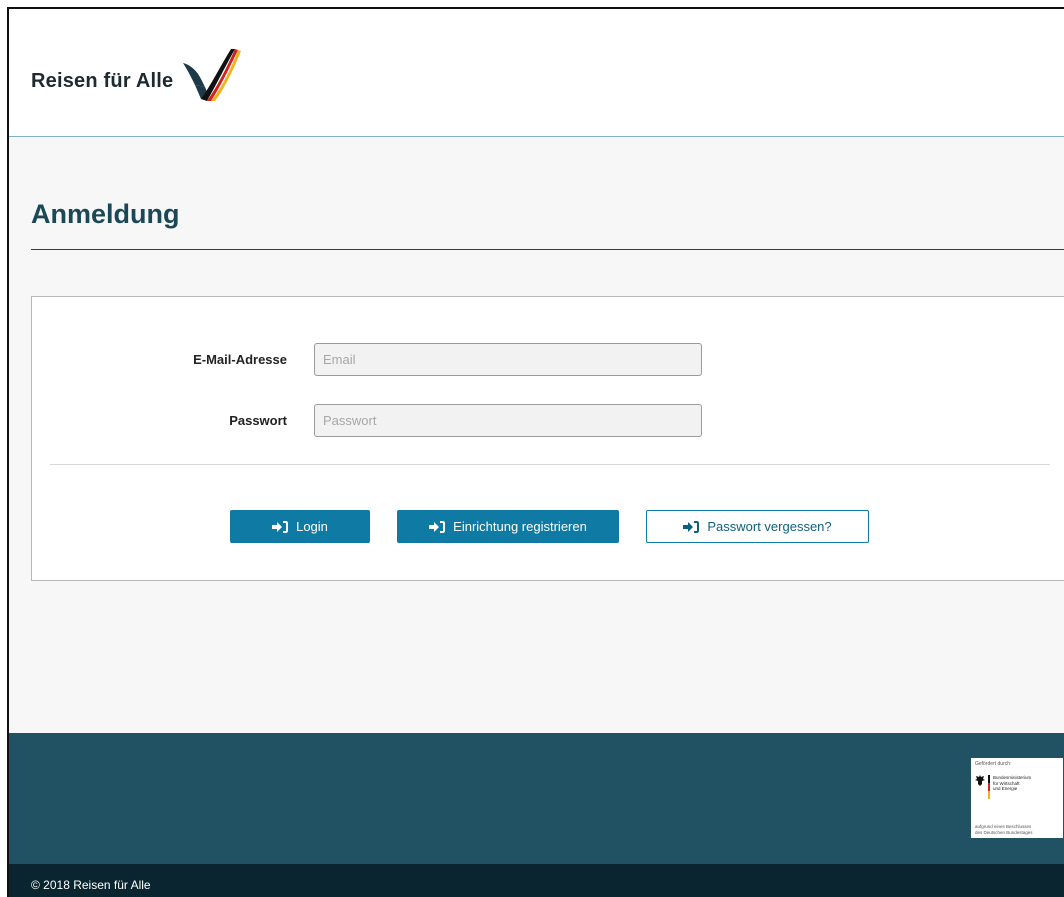 Image resolution: width=1064 pixels, height=897 pixels. What do you see at coordinates (547, 249) in the screenshot?
I see `title-divider` at bounding box center [547, 249].